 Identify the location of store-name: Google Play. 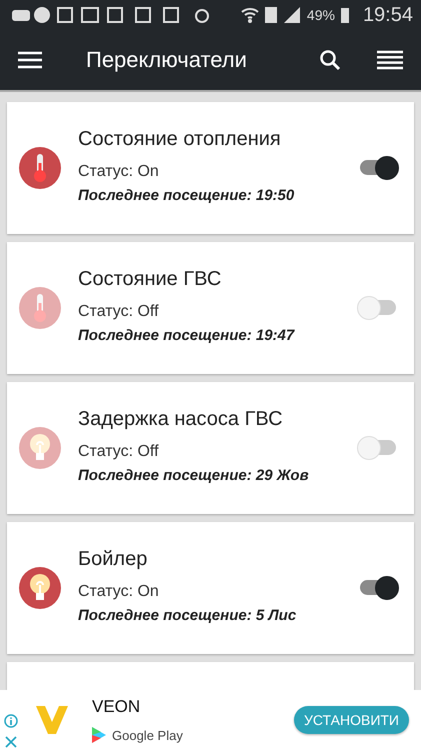
(147, 735).